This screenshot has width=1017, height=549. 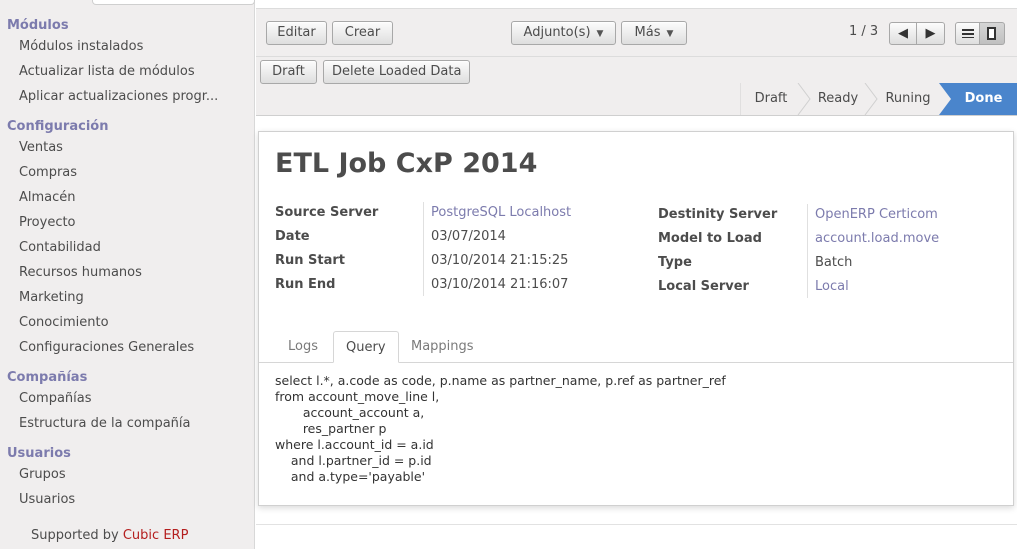 What do you see at coordinates (42, 474) in the screenshot?
I see `sidebar-item-grupos: Grupos` at bounding box center [42, 474].